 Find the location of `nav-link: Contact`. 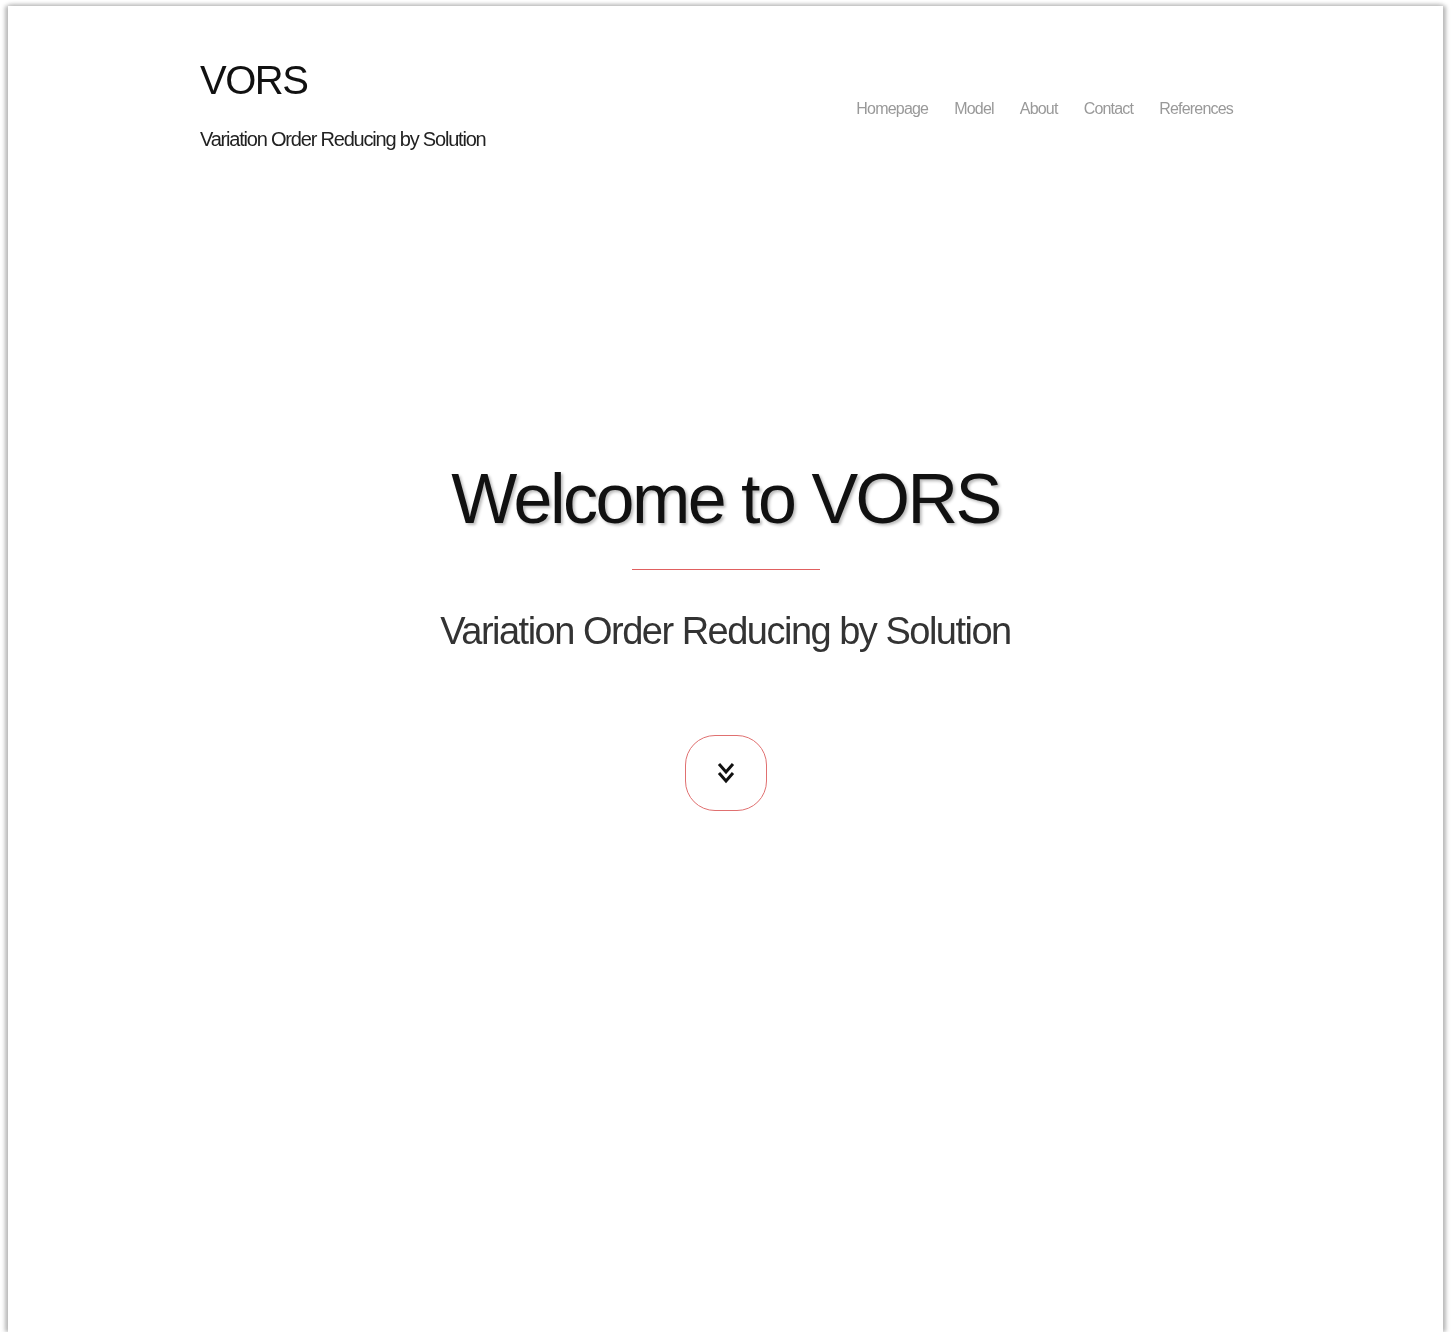

nav-link: Contact is located at coordinates (1108, 109).